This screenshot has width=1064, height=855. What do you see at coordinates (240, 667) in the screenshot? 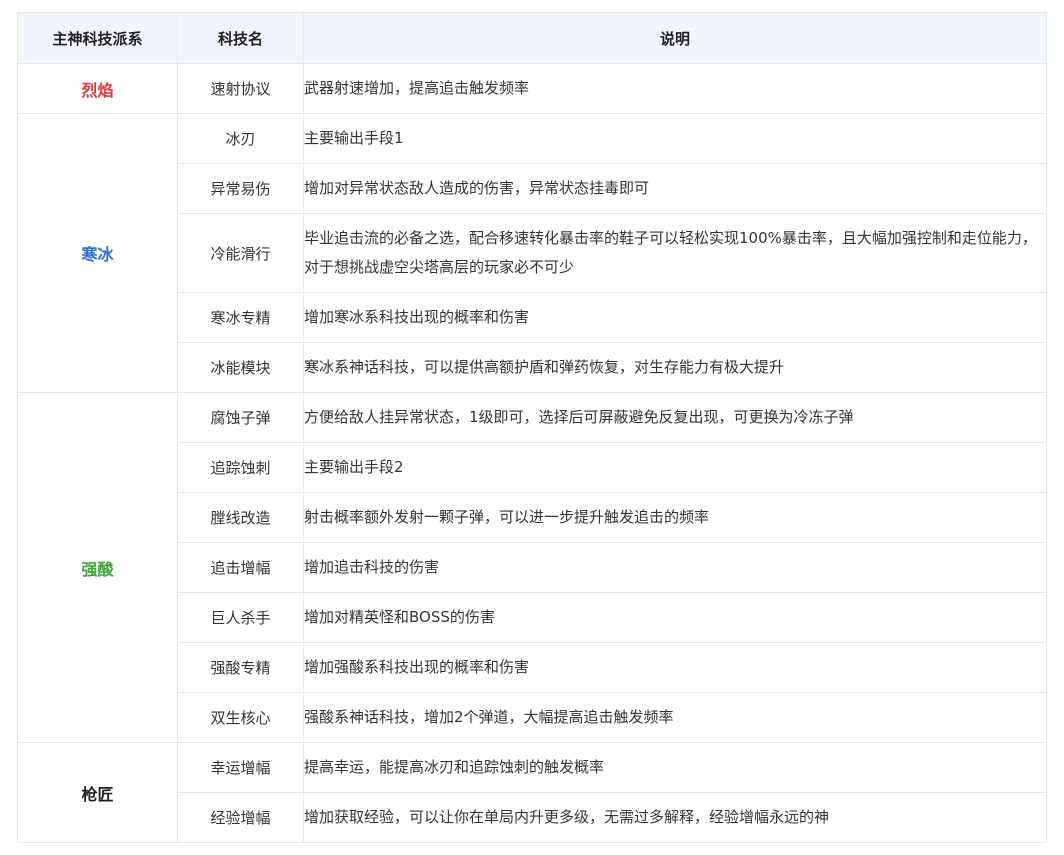
I see `tech-name: 强酸专精` at bounding box center [240, 667].